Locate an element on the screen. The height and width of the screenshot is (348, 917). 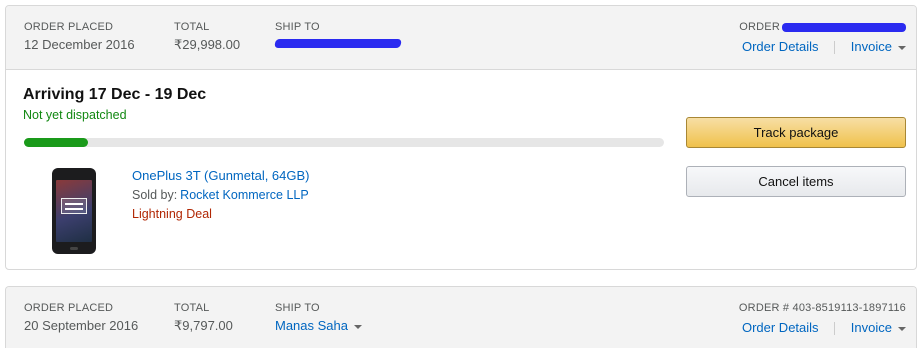
seller-link: Rocket Kommerce LLP is located at coordinates (244, 195).